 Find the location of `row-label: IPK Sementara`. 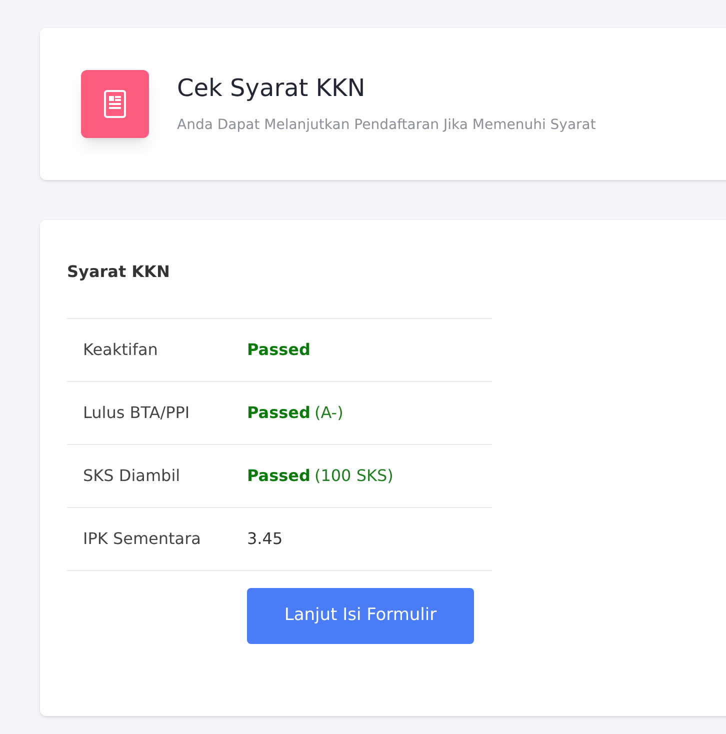

row-label: IPK Sementara is located at coordinates (142, 539).